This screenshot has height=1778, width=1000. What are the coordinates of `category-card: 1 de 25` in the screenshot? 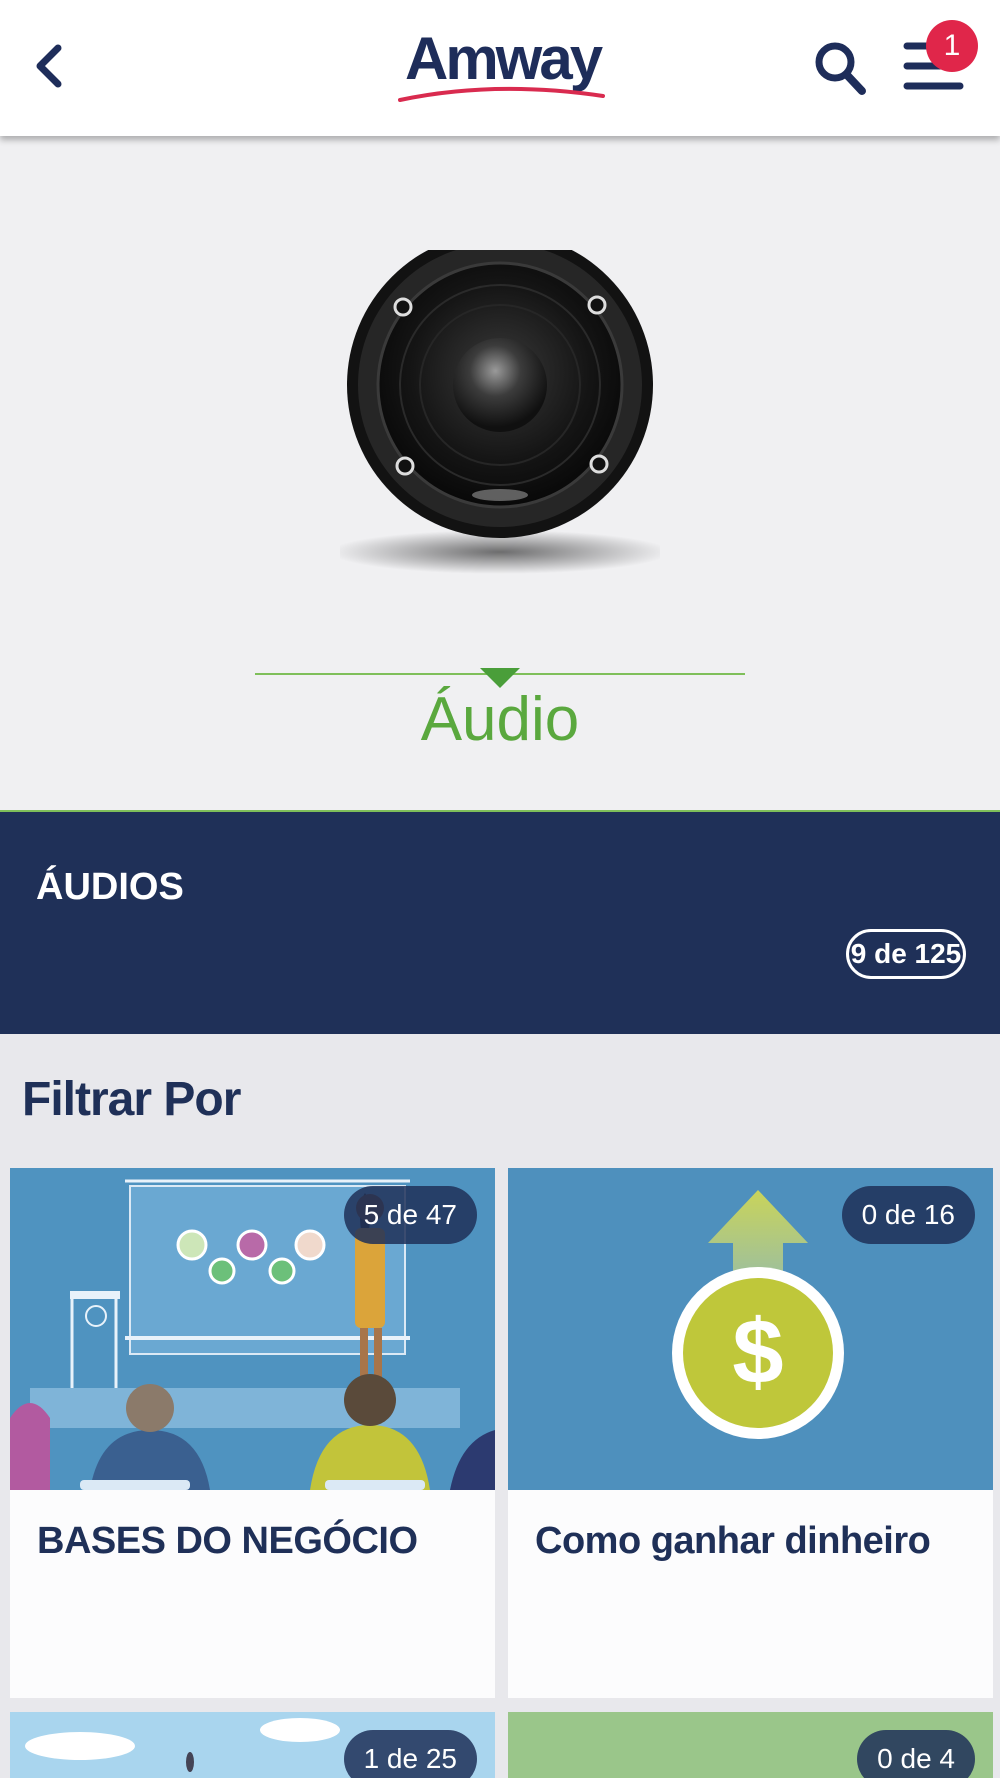 It's located at (252, 1745).